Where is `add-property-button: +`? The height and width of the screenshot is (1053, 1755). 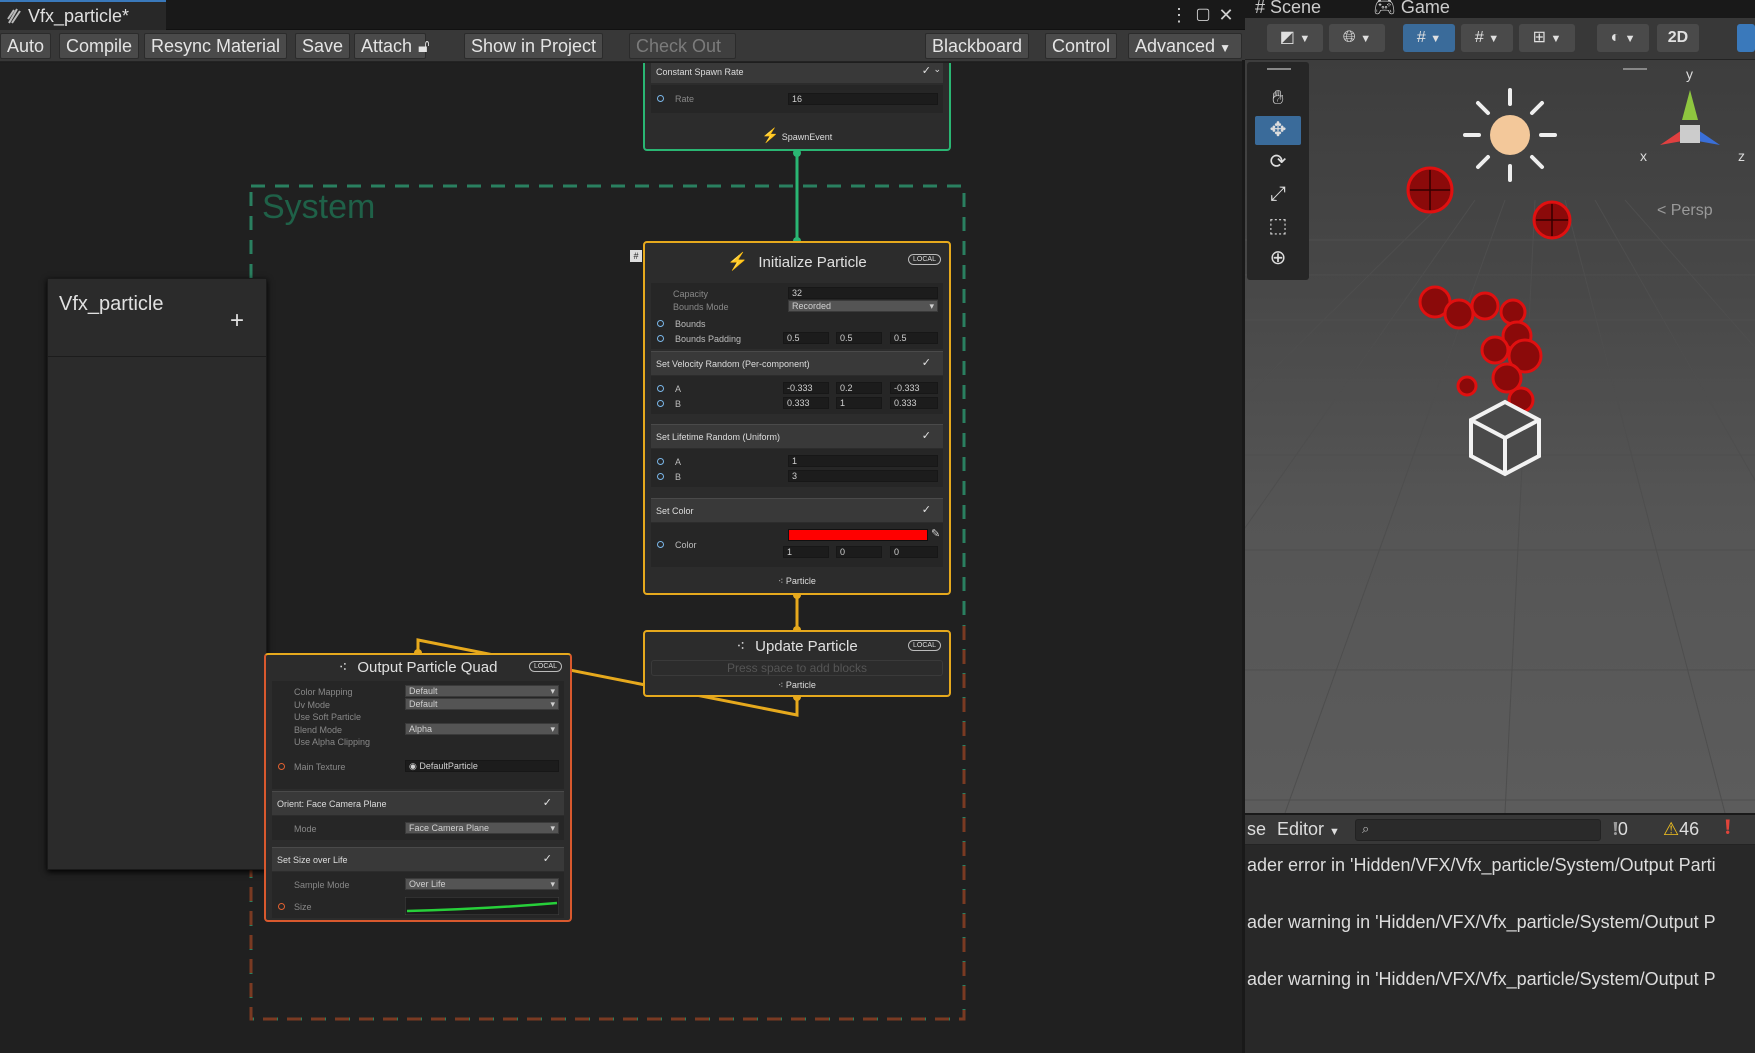 add-property-button: + is located at coordinates (237, 321).